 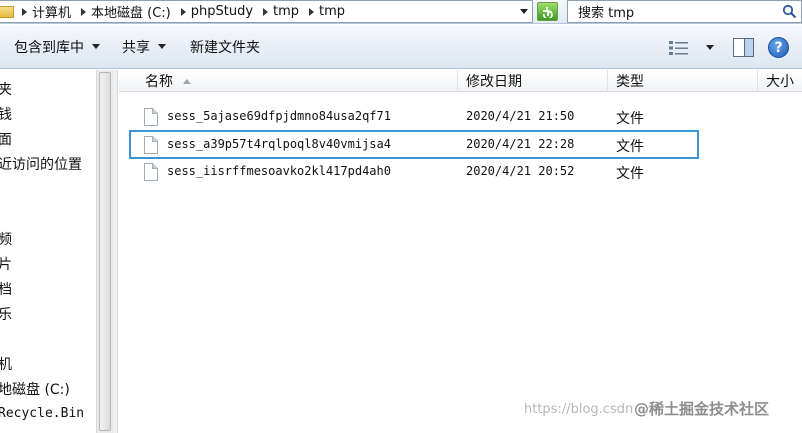 I want to click on column-header-type: 类型, so click(x=683, y=81).